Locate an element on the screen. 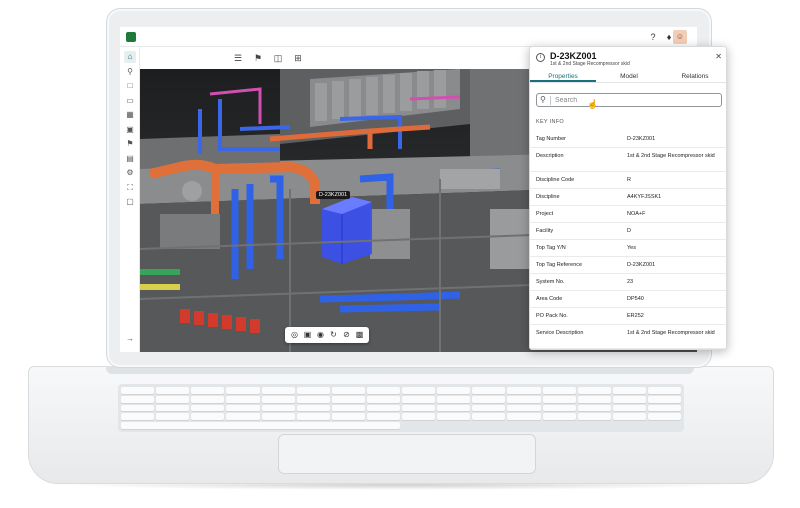 The height and width of the screenshot is (508, 800). table-row: Tag Number D-23KZ001 is located at coordinates (628, 139).